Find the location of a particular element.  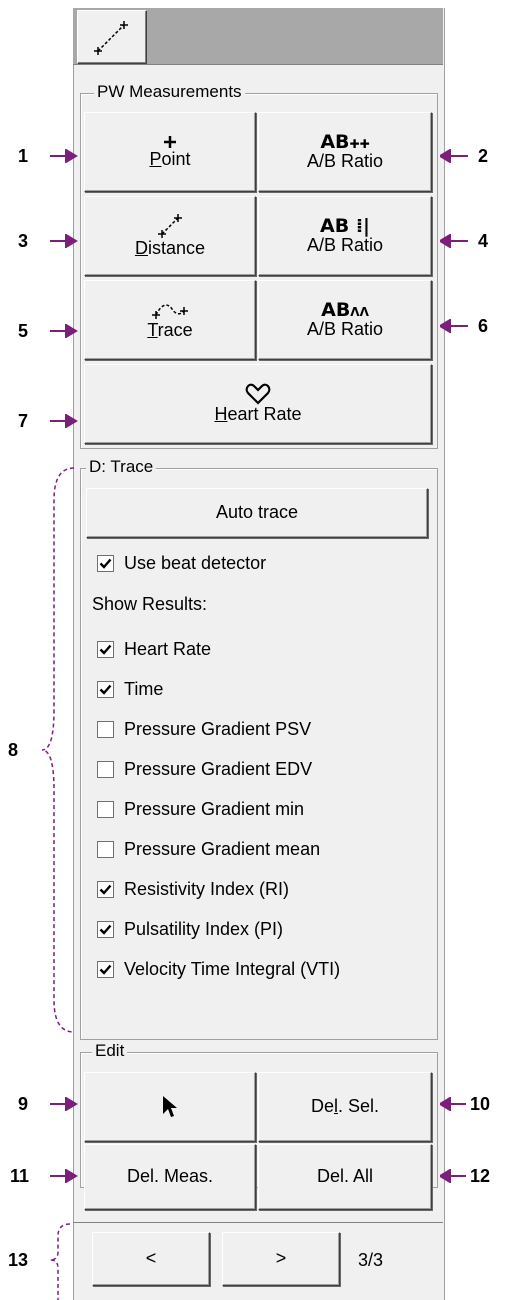

result-checkbox: Pressure Gradient min is located at coordinates (200, 809).